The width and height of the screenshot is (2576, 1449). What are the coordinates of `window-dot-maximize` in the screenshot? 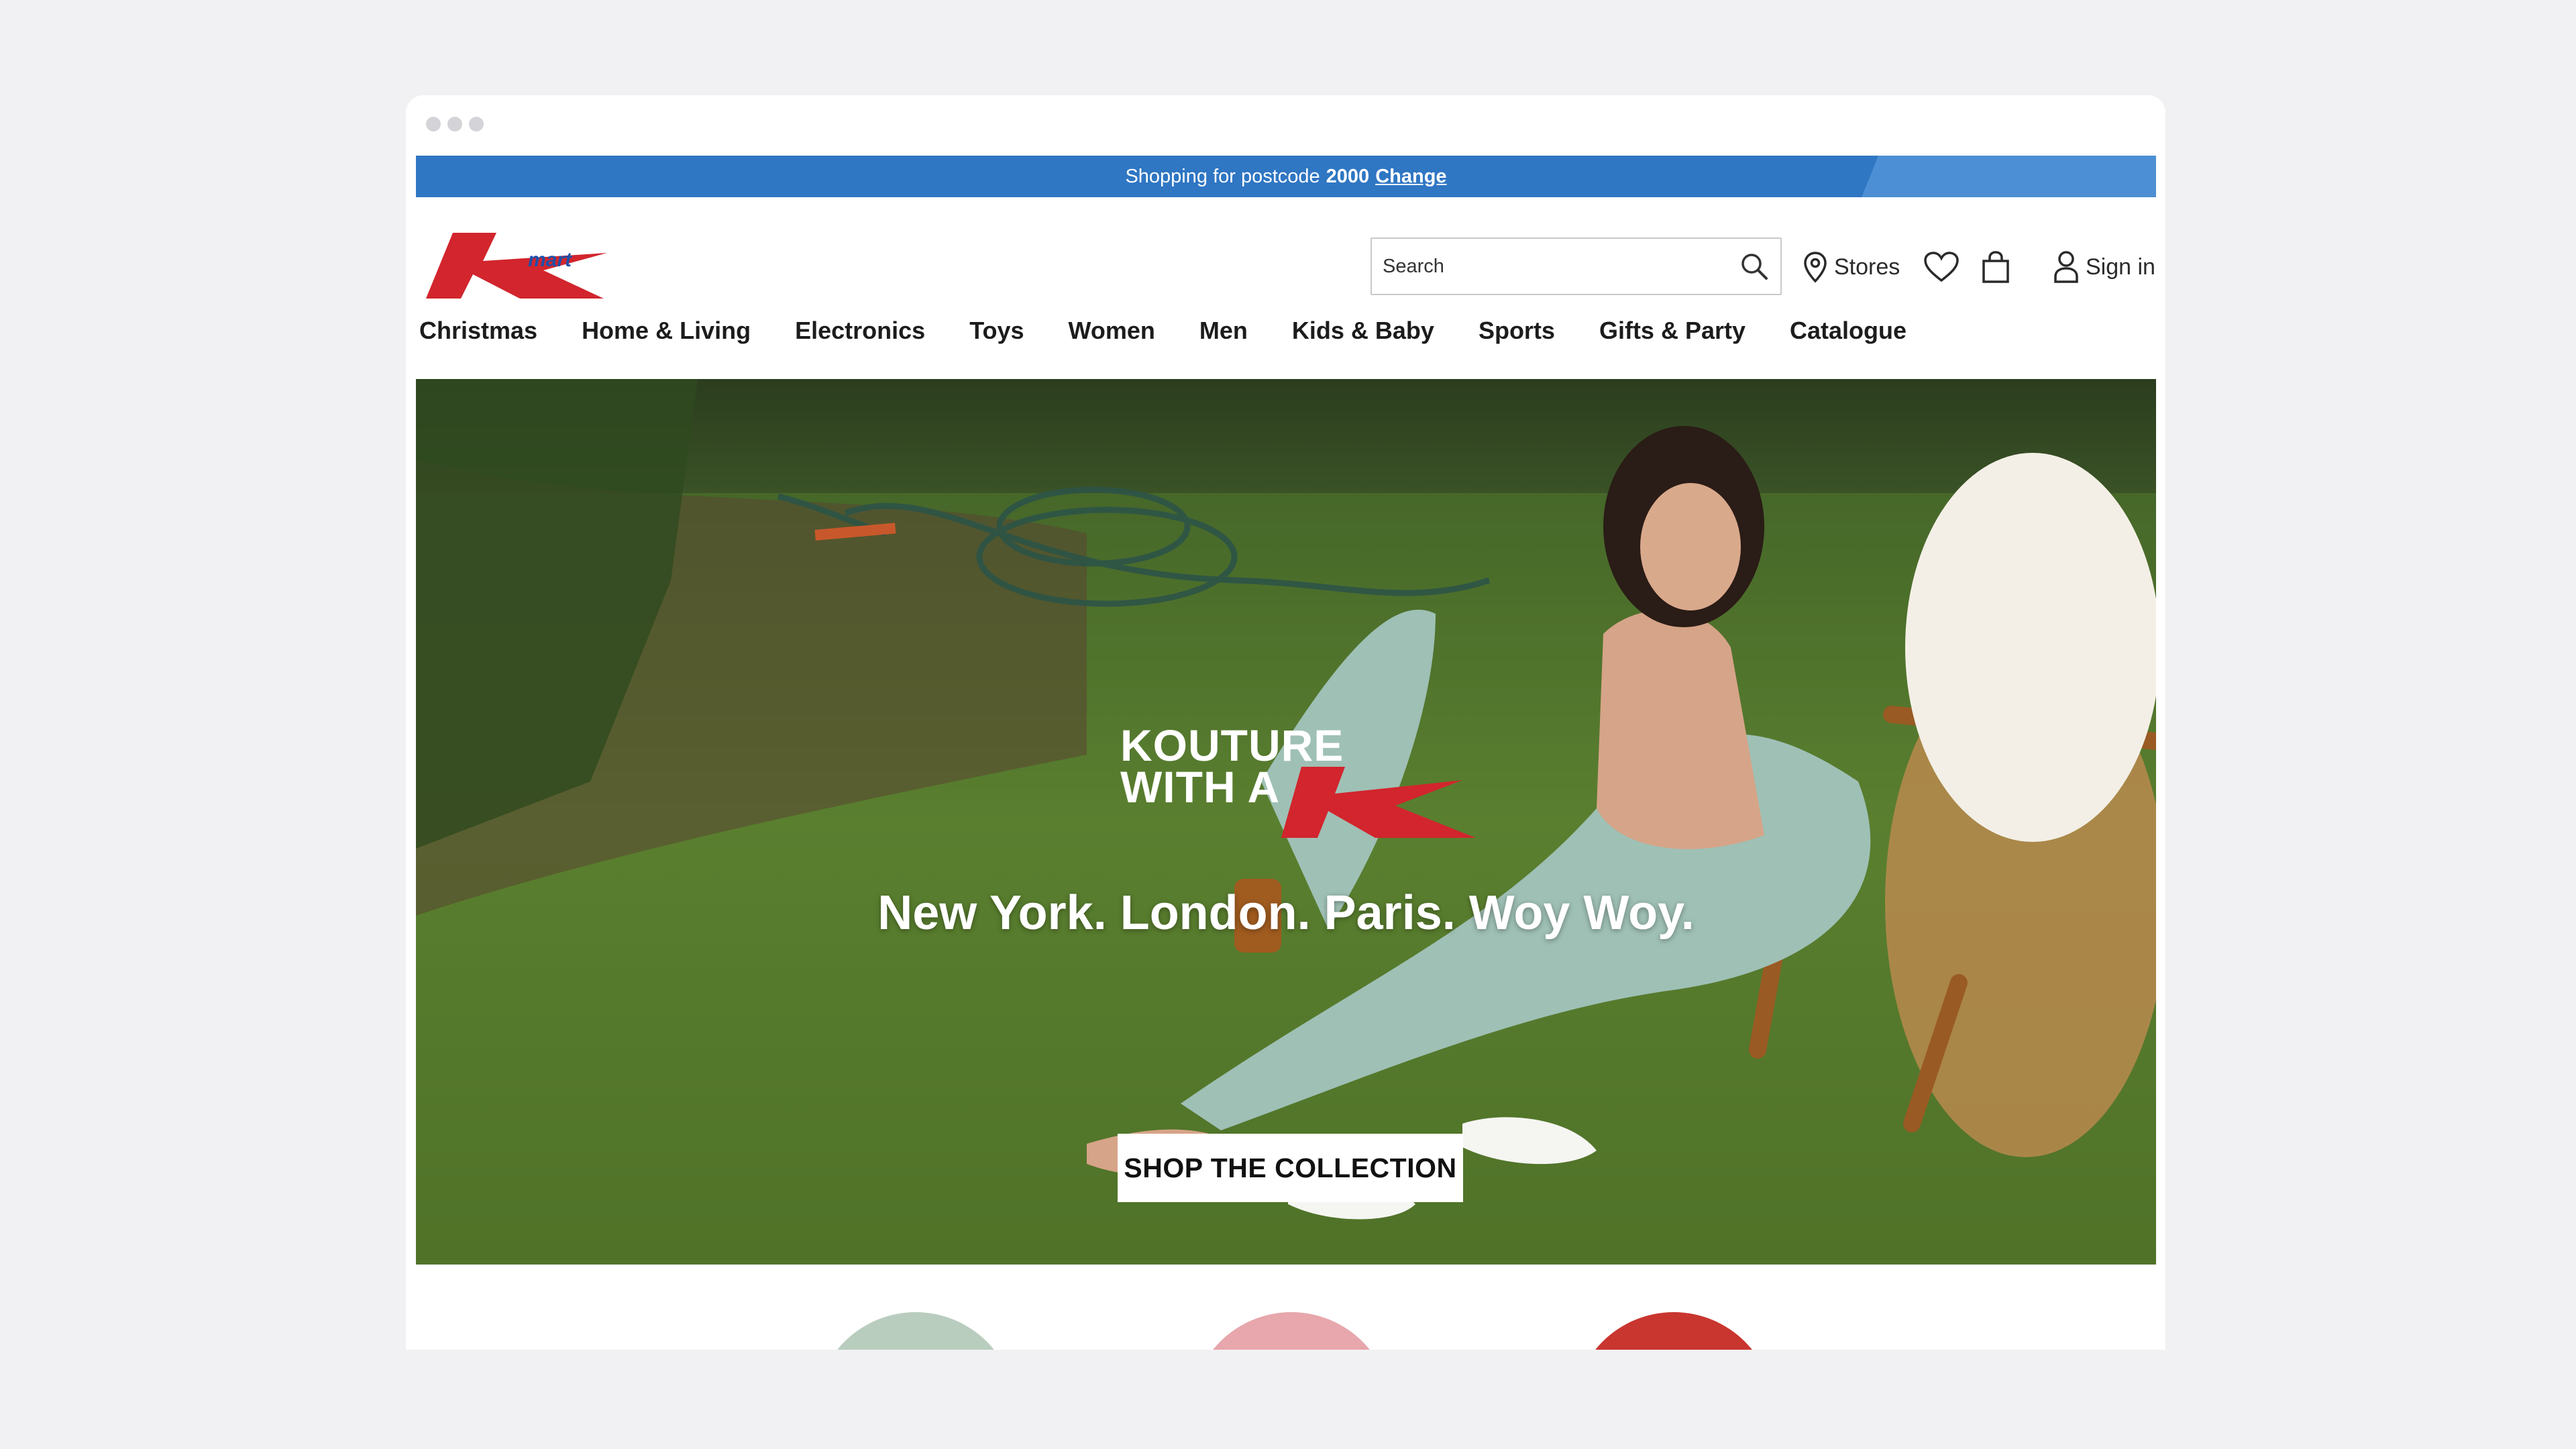 It's located at (476, 124).